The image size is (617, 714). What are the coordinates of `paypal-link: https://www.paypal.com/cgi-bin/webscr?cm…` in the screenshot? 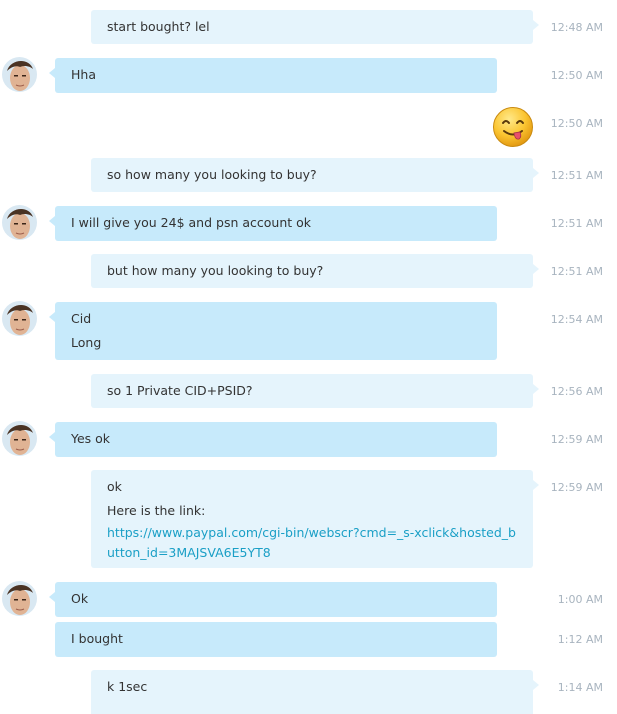 It's located at (312, 543).